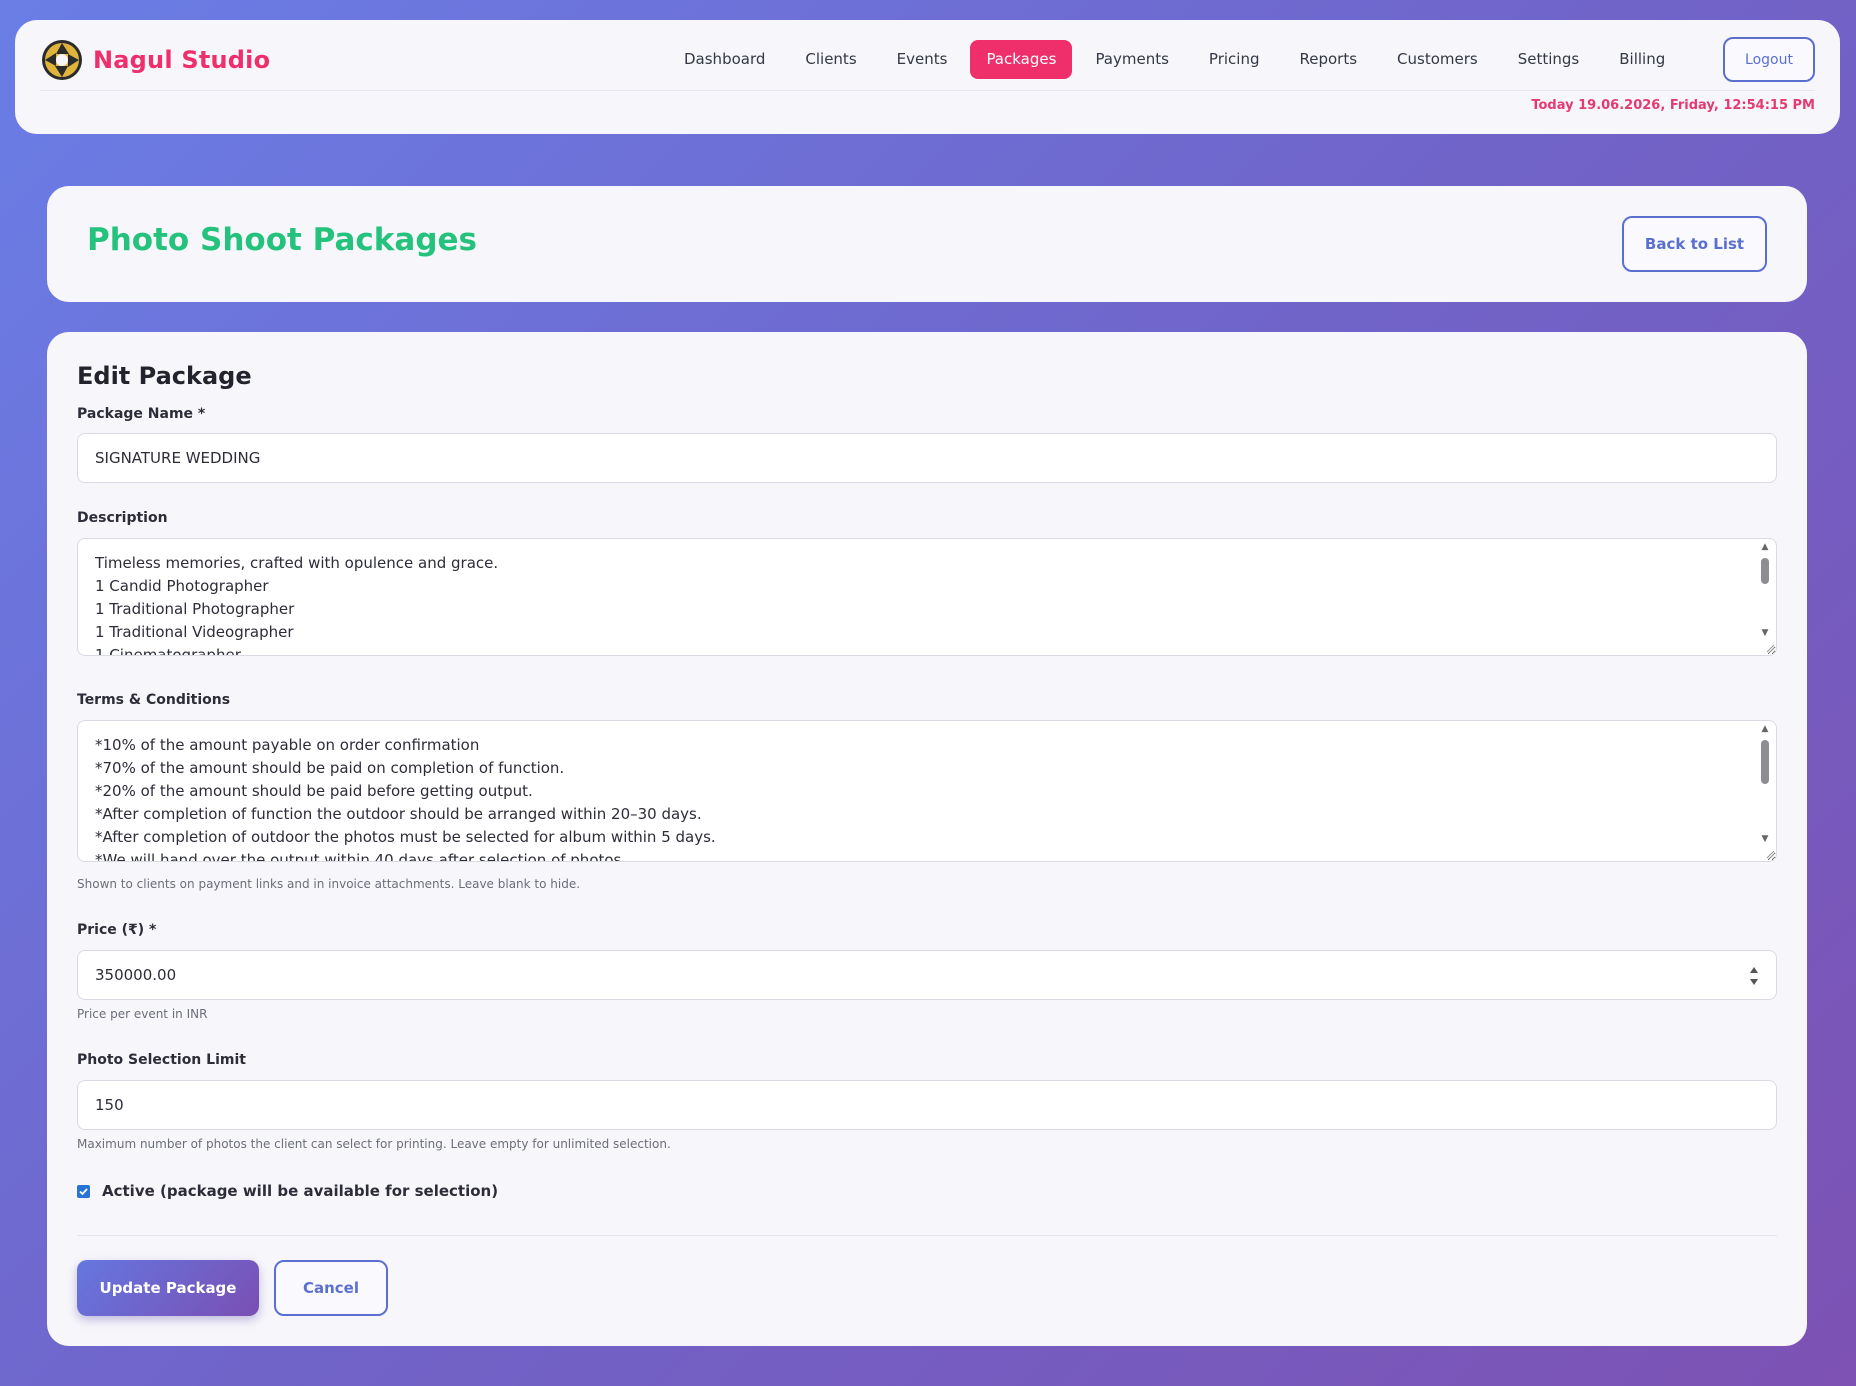 The width and height of the screenshot is (1856, 1386). I want to click on nav-item-packages: Packages, so click(1021, 59).